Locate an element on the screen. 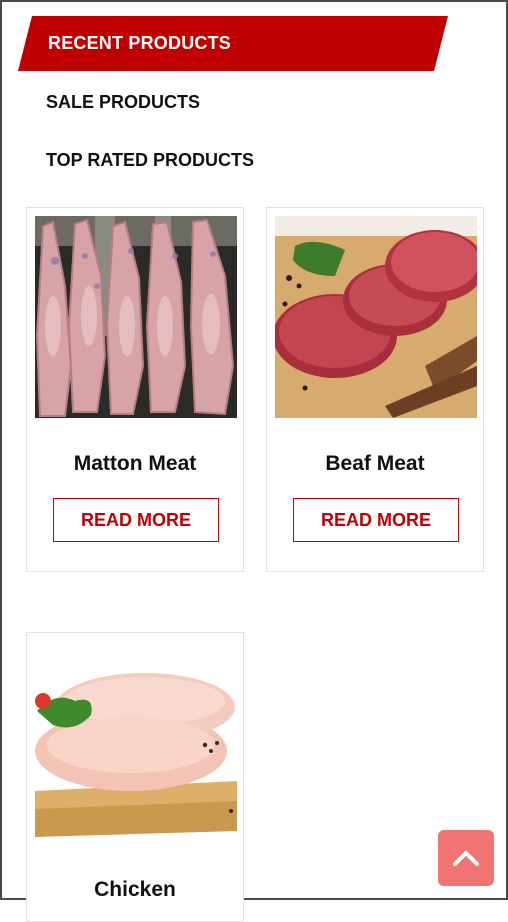  chevron-up-icon is located at coordinates (466, 858).